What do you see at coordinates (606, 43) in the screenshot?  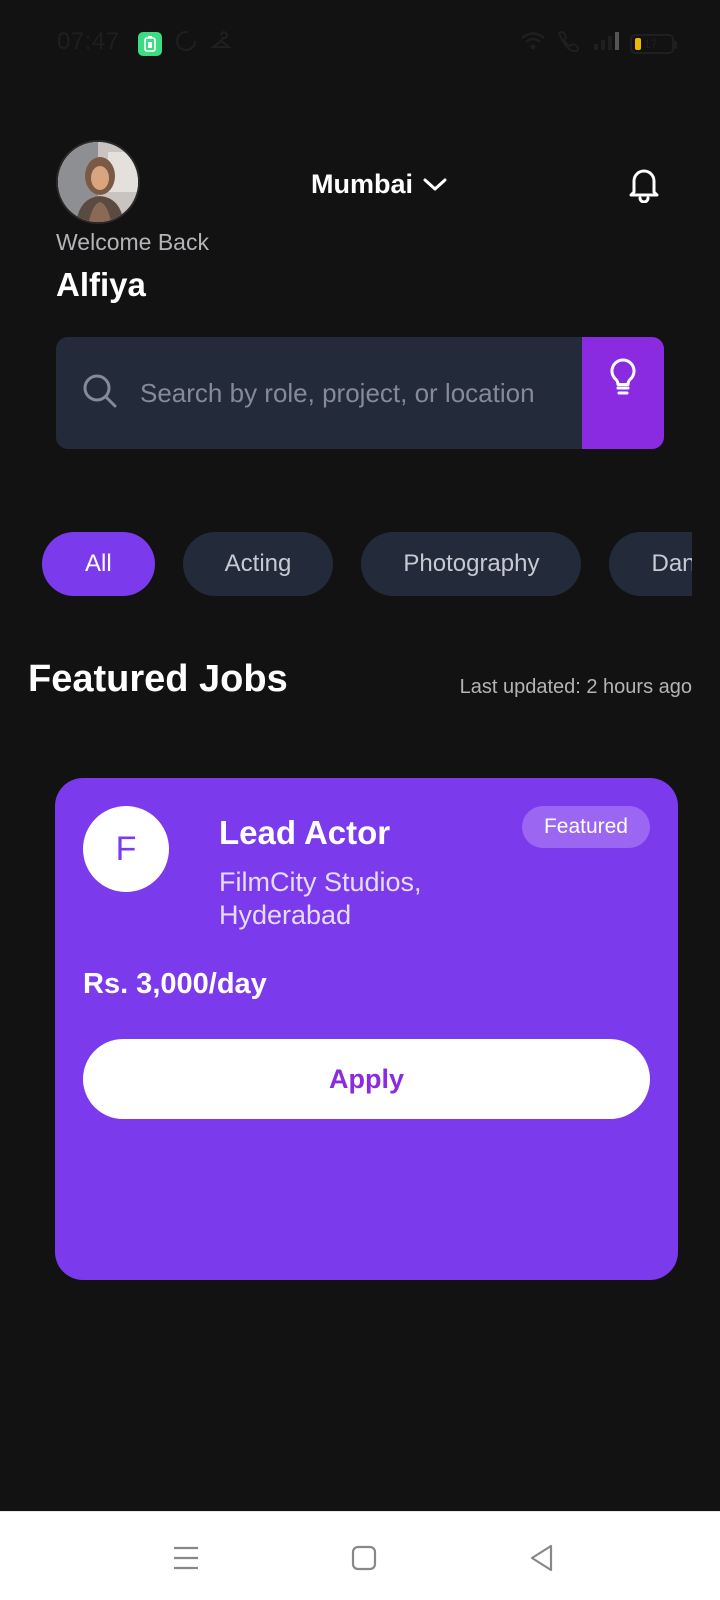 I see `cell-signal-icon` at bounding box center [606, 43].